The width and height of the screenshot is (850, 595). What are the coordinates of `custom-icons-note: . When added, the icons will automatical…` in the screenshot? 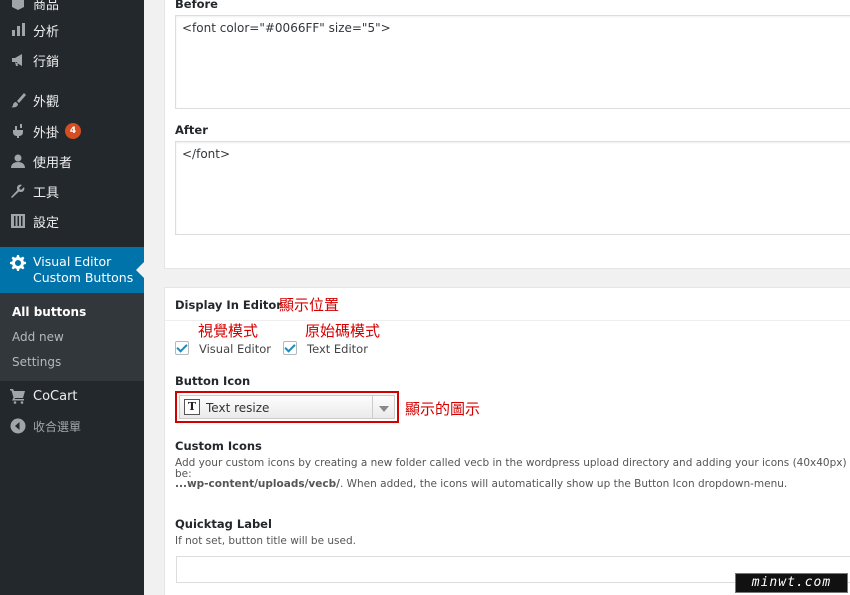 It's located at (563, 484).